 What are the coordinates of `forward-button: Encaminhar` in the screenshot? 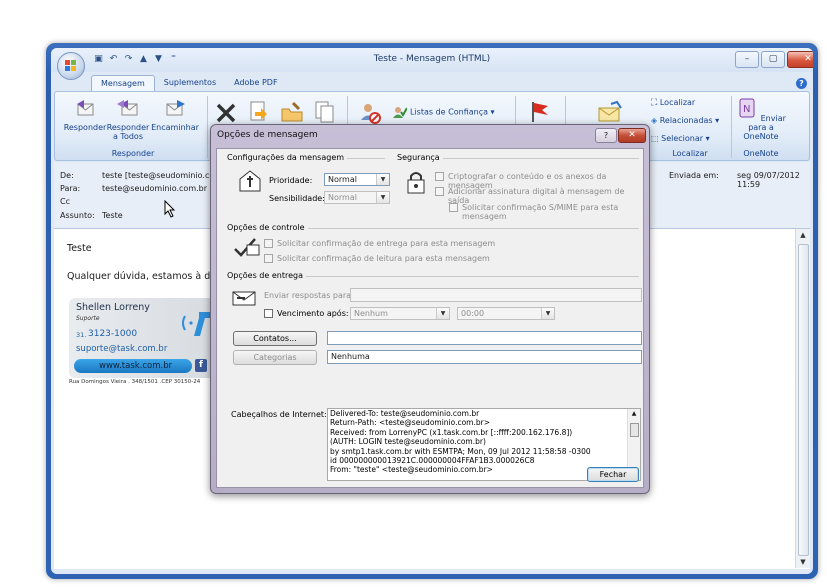 It's located at (175, 115).